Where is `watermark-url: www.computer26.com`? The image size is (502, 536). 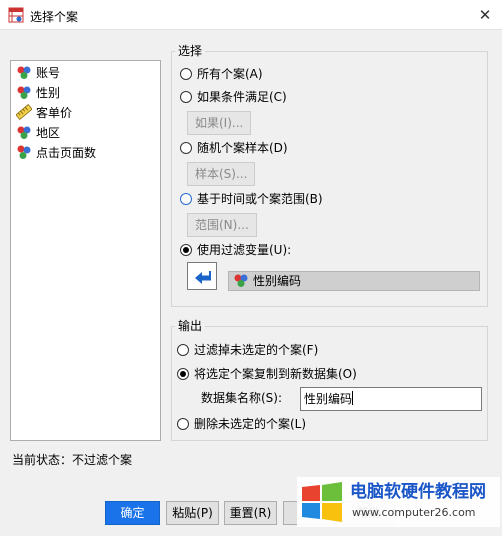
watermark-url: www.computer26.com is located at coordinates (414, 512).